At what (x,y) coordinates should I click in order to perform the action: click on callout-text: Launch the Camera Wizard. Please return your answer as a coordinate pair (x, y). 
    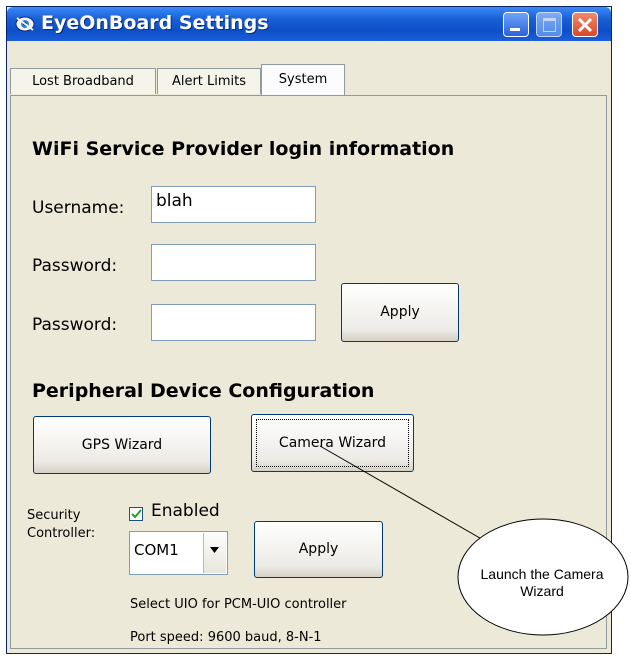
    Looking at the image, I should click on (542, 583).